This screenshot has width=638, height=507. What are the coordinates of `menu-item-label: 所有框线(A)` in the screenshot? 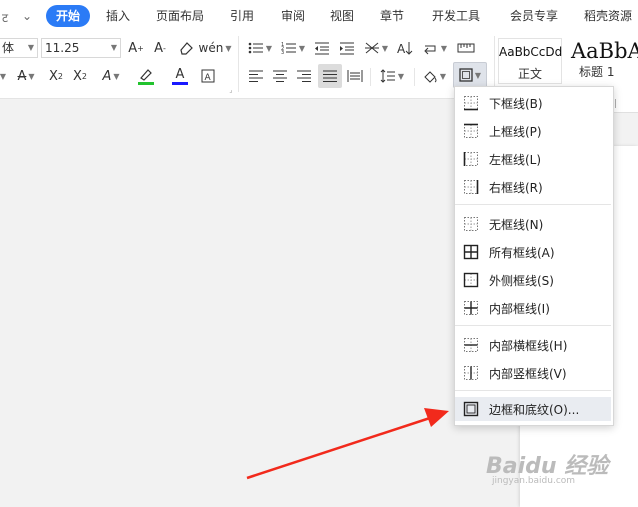 It's located at (522, 252).